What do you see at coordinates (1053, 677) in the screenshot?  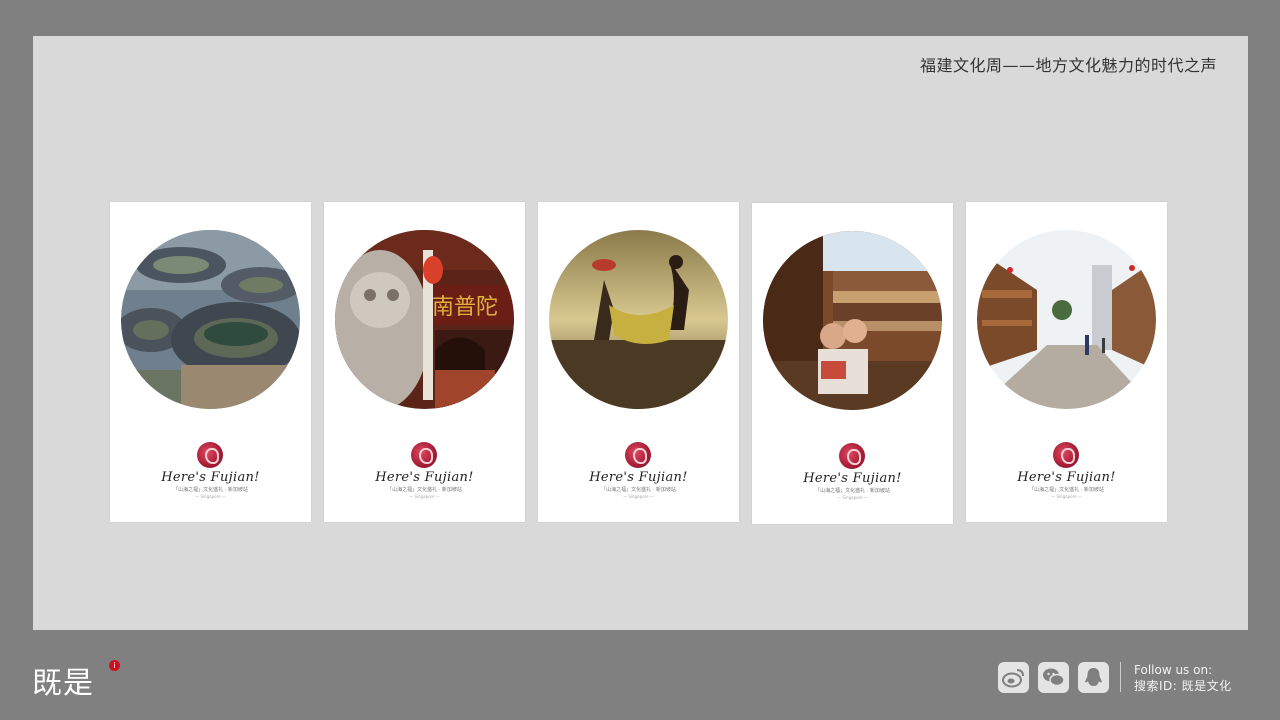 I see `wechat-icon` at bounding box center [1053, 677].